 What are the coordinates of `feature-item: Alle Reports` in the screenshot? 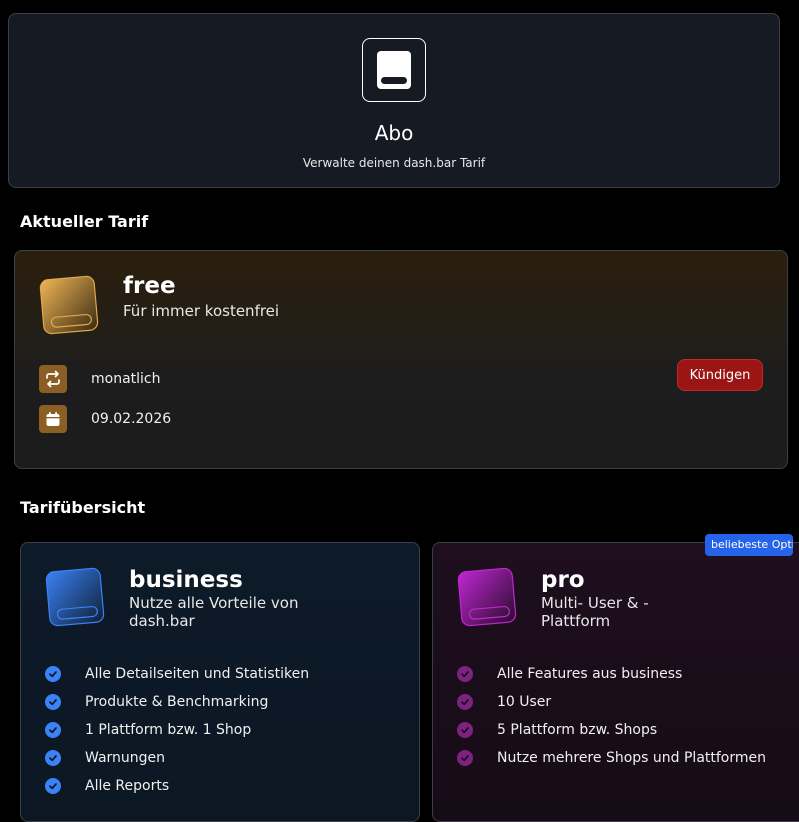 It's located at (107, 786).